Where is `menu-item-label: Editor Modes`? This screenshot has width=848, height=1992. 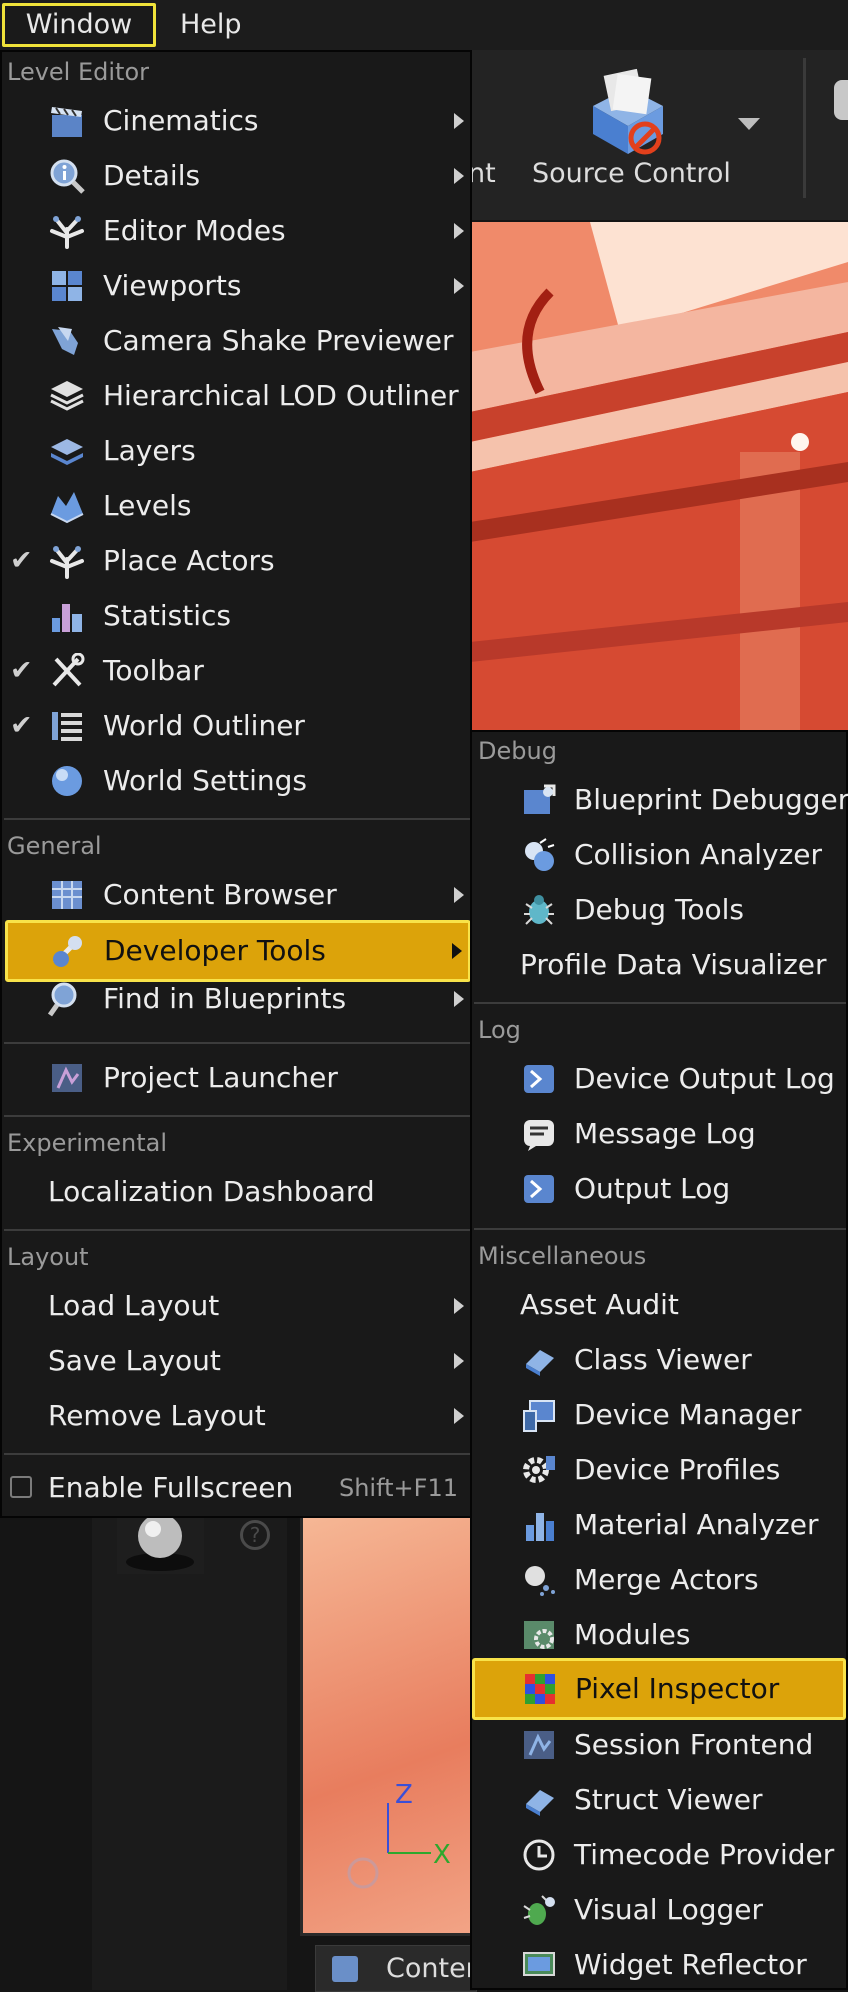 menu-item-label: Editor Modes is located at coordinates (194, 230).